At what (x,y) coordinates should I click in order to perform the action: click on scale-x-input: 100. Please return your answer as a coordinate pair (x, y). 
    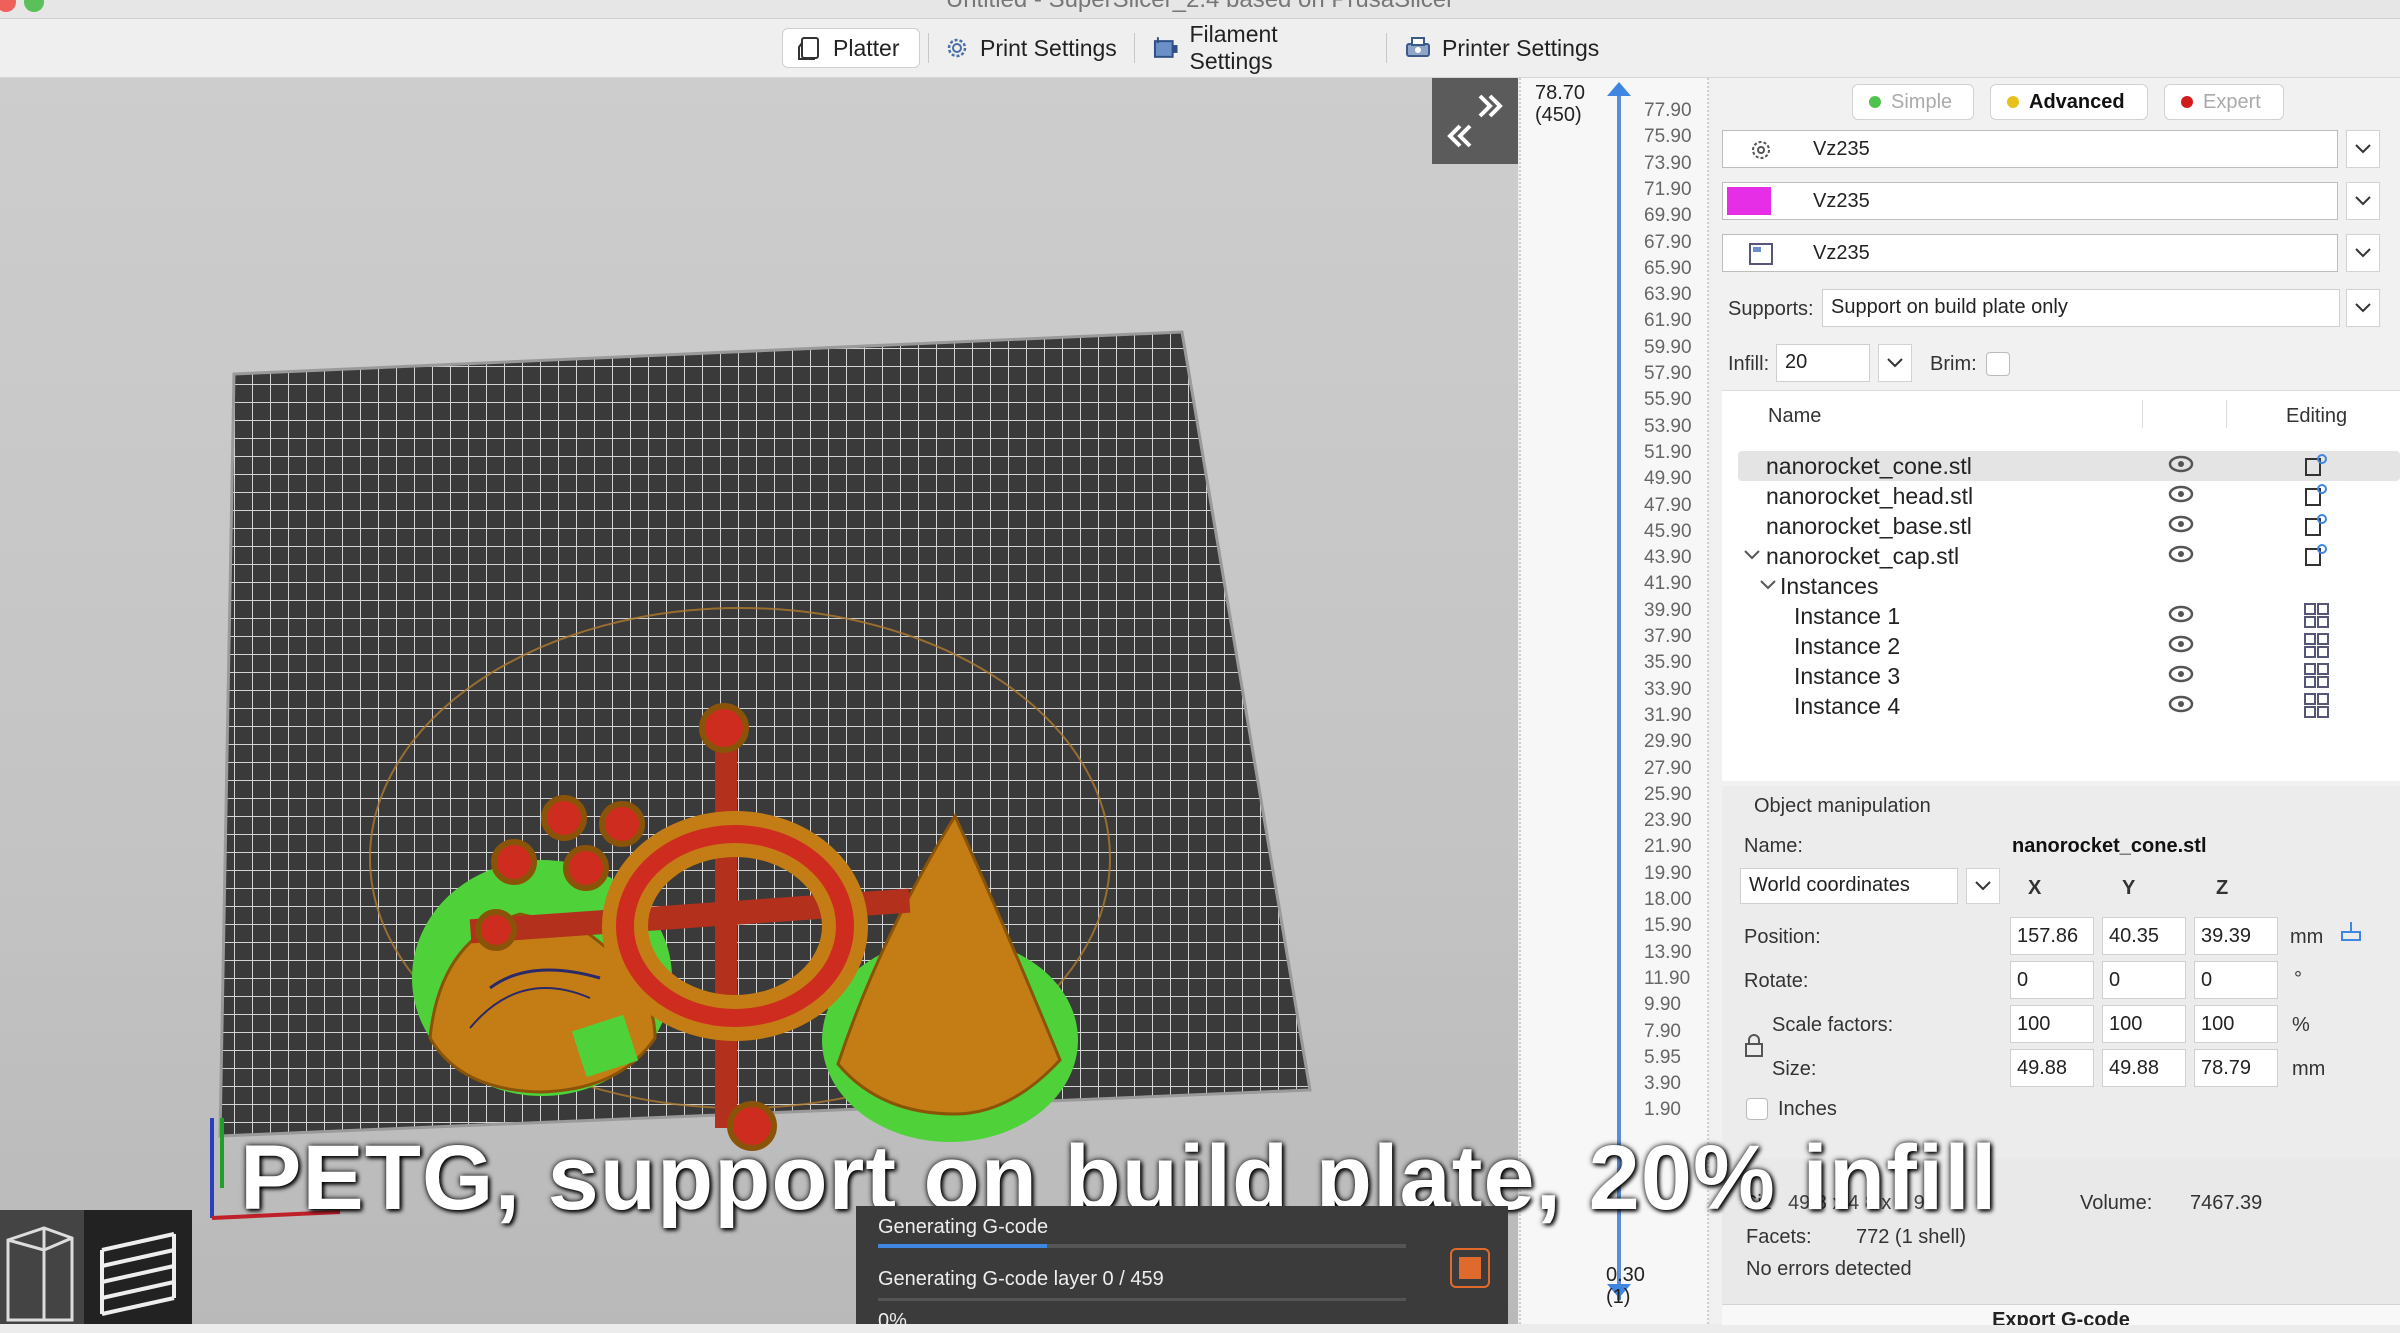
    Looking at the image, I should click on (2052, 1024).